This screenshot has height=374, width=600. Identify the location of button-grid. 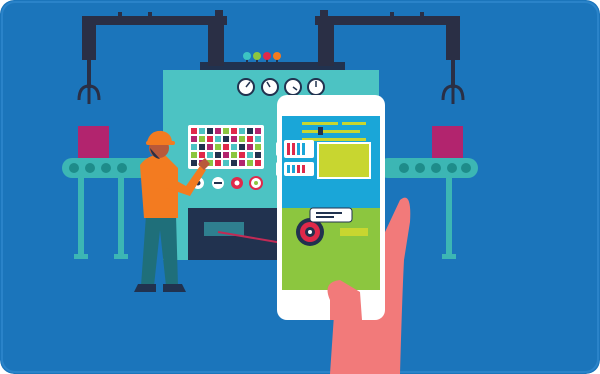
(226, 147).